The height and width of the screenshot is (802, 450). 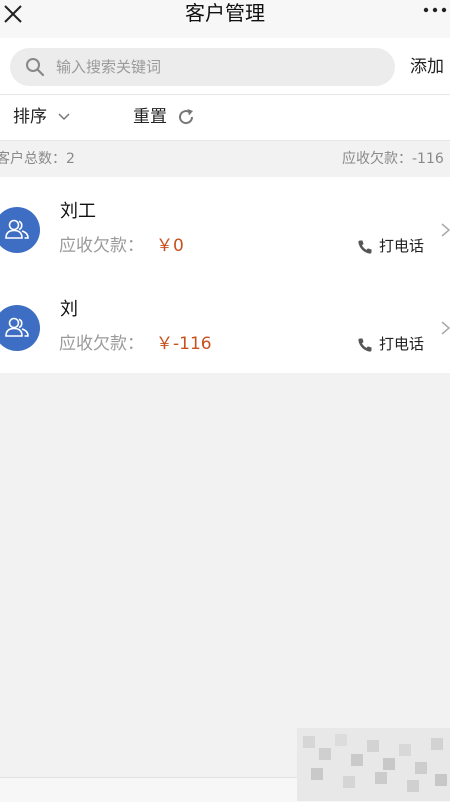 What do you see at coordinates (225, 324) in the screenshot?
I see `customer-row: 刘 应收欠款： ￥-116 打电话` at bounding box center [225, 324].